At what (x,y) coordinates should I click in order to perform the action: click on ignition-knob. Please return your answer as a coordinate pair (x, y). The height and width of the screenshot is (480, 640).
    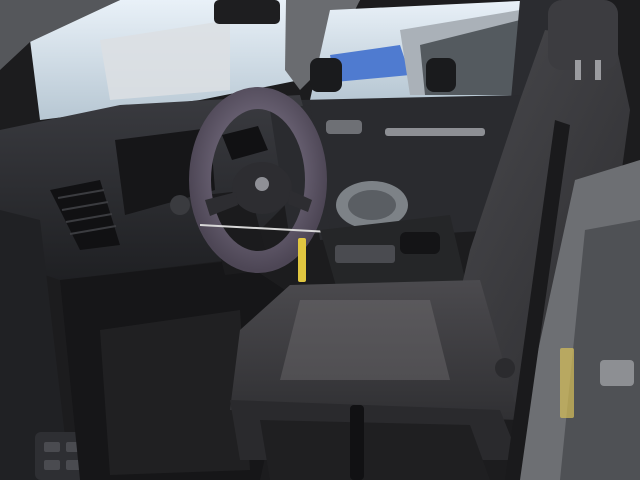
    Looking at the image, I should click on (180, 205).